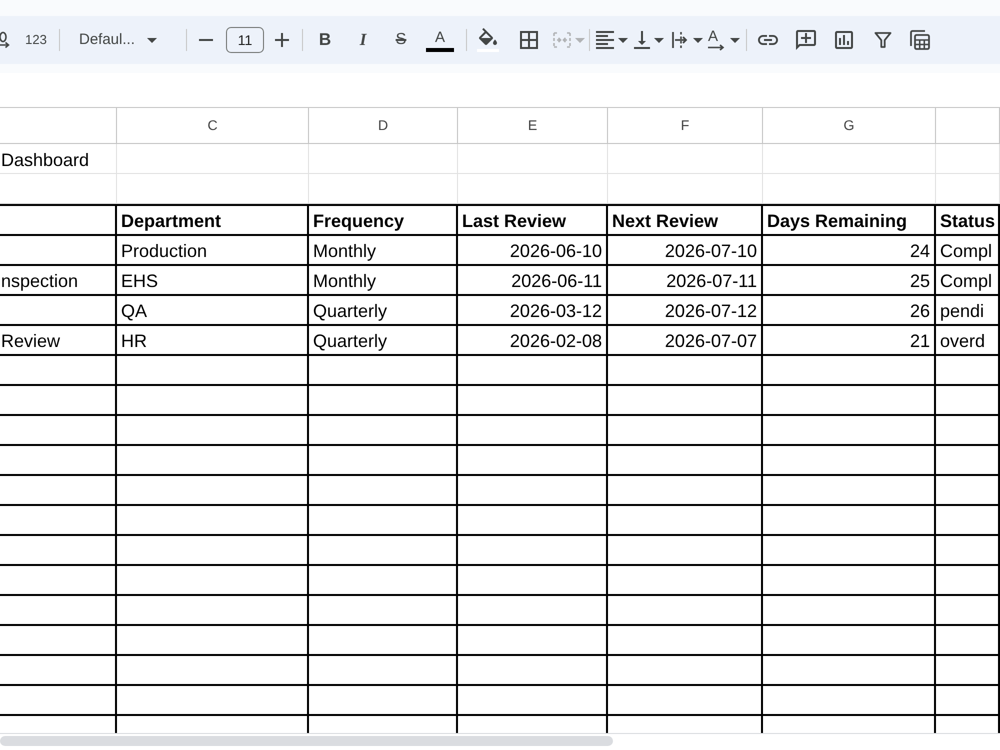  What do you see at coordinates (533, 126) in the screenshot?
I see `column-header: E` at bounding box center [533, 126].